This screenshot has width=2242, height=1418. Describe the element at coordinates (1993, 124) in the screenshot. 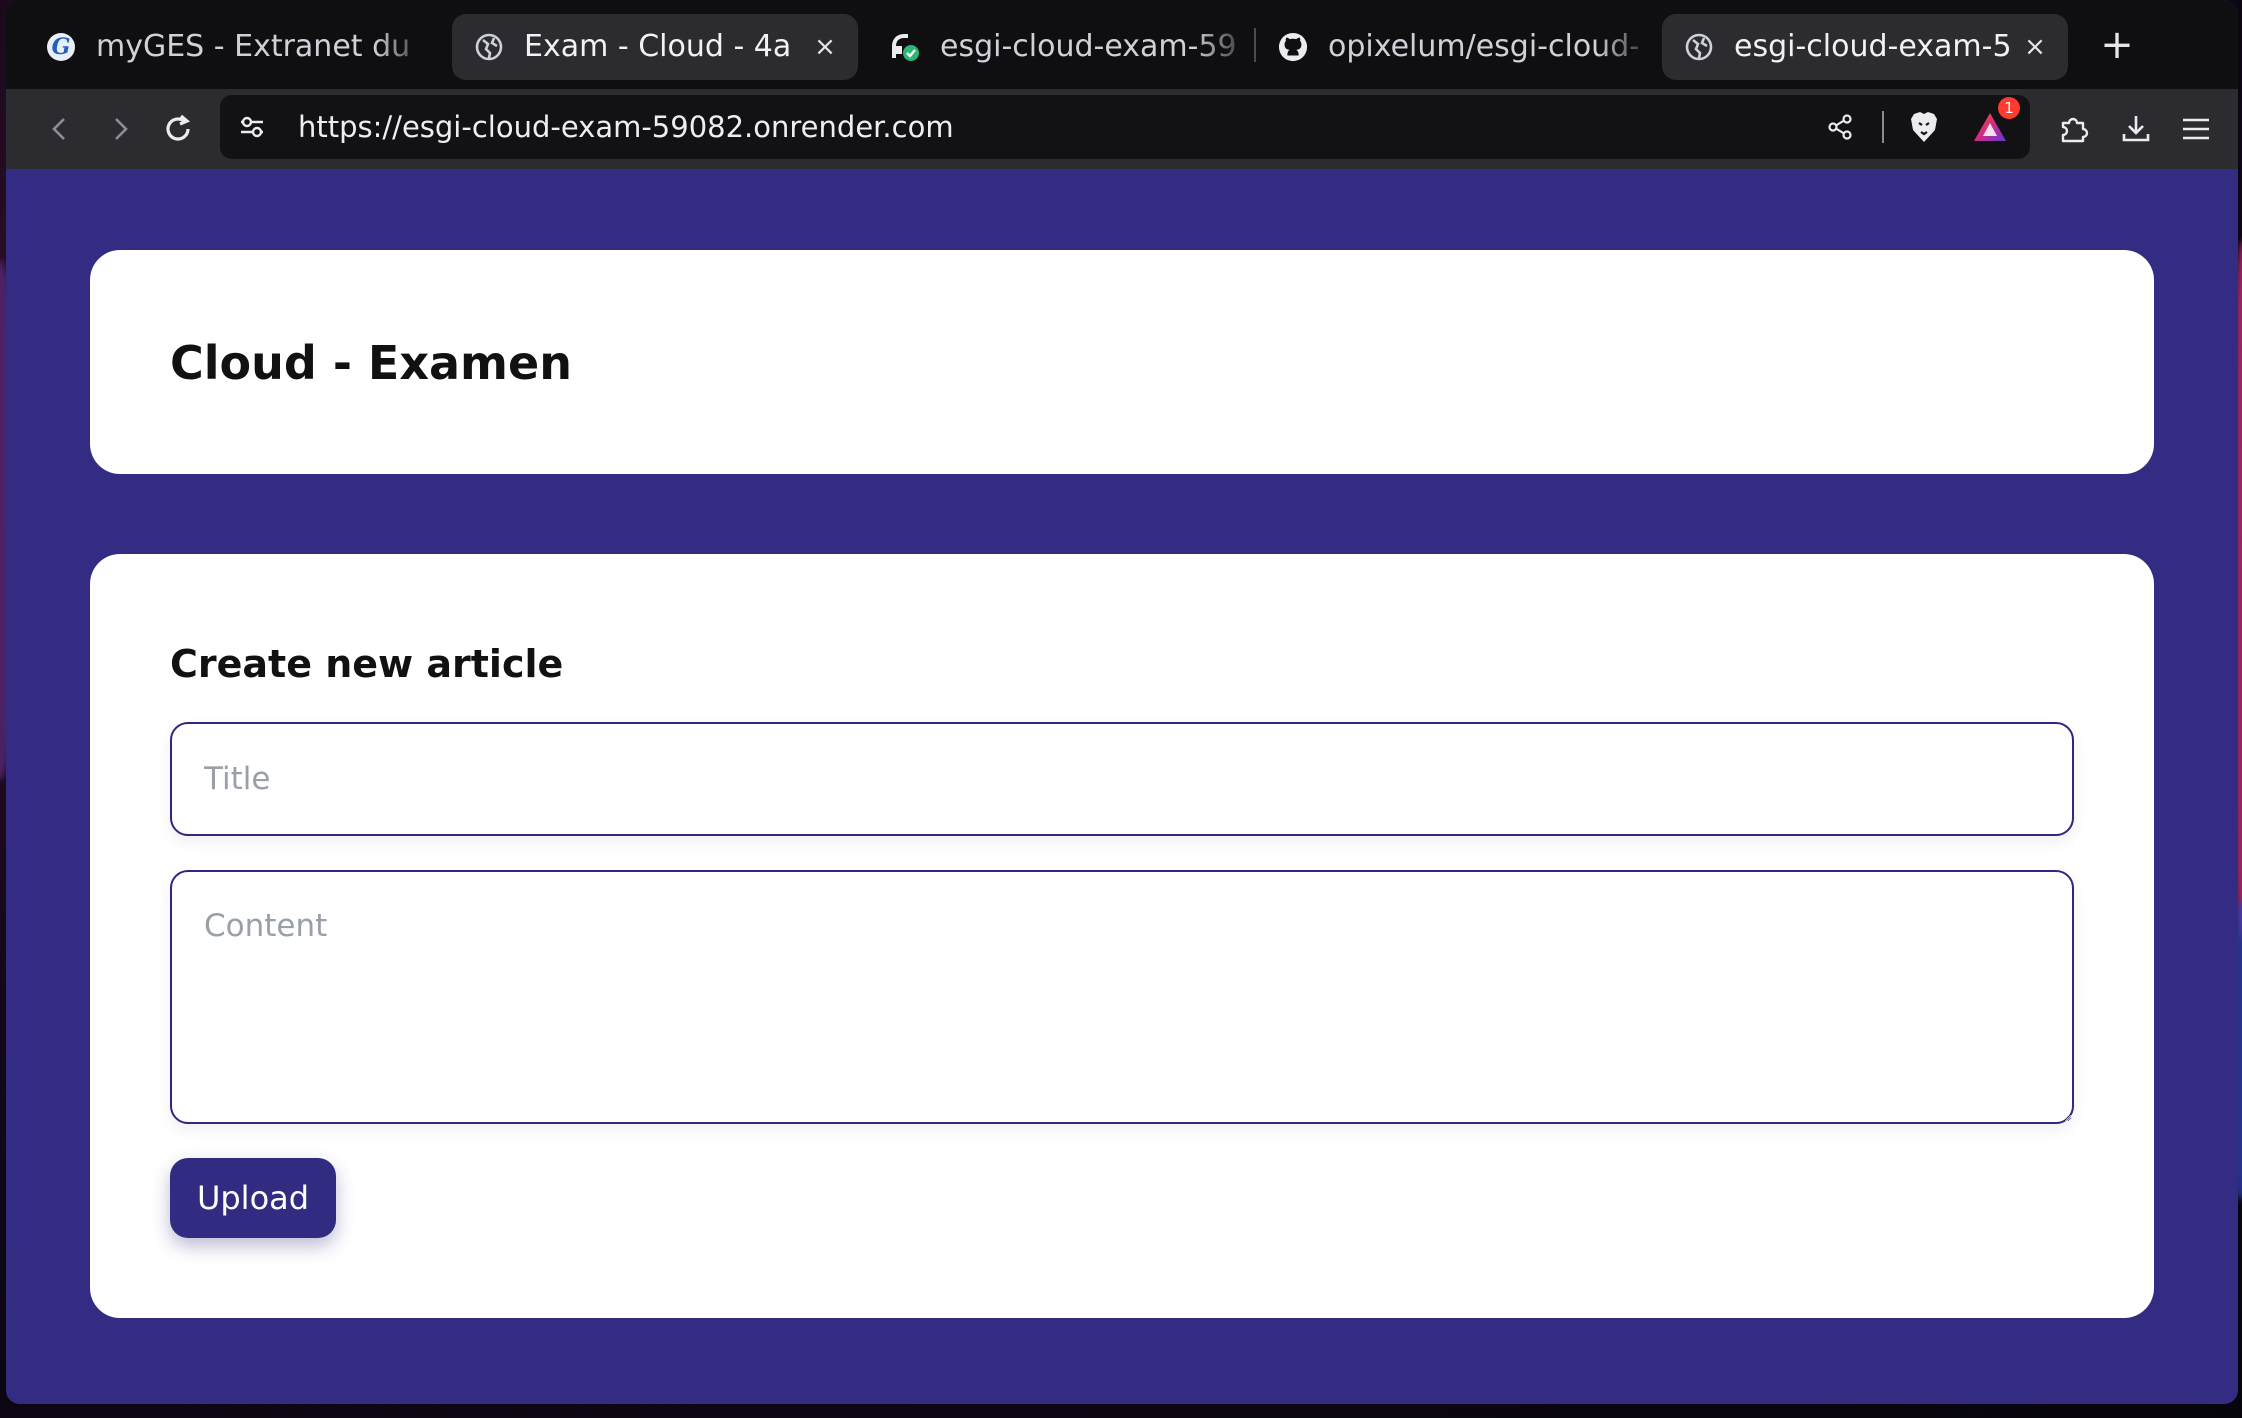

I see `brave-rewards-button: 1` at that location.